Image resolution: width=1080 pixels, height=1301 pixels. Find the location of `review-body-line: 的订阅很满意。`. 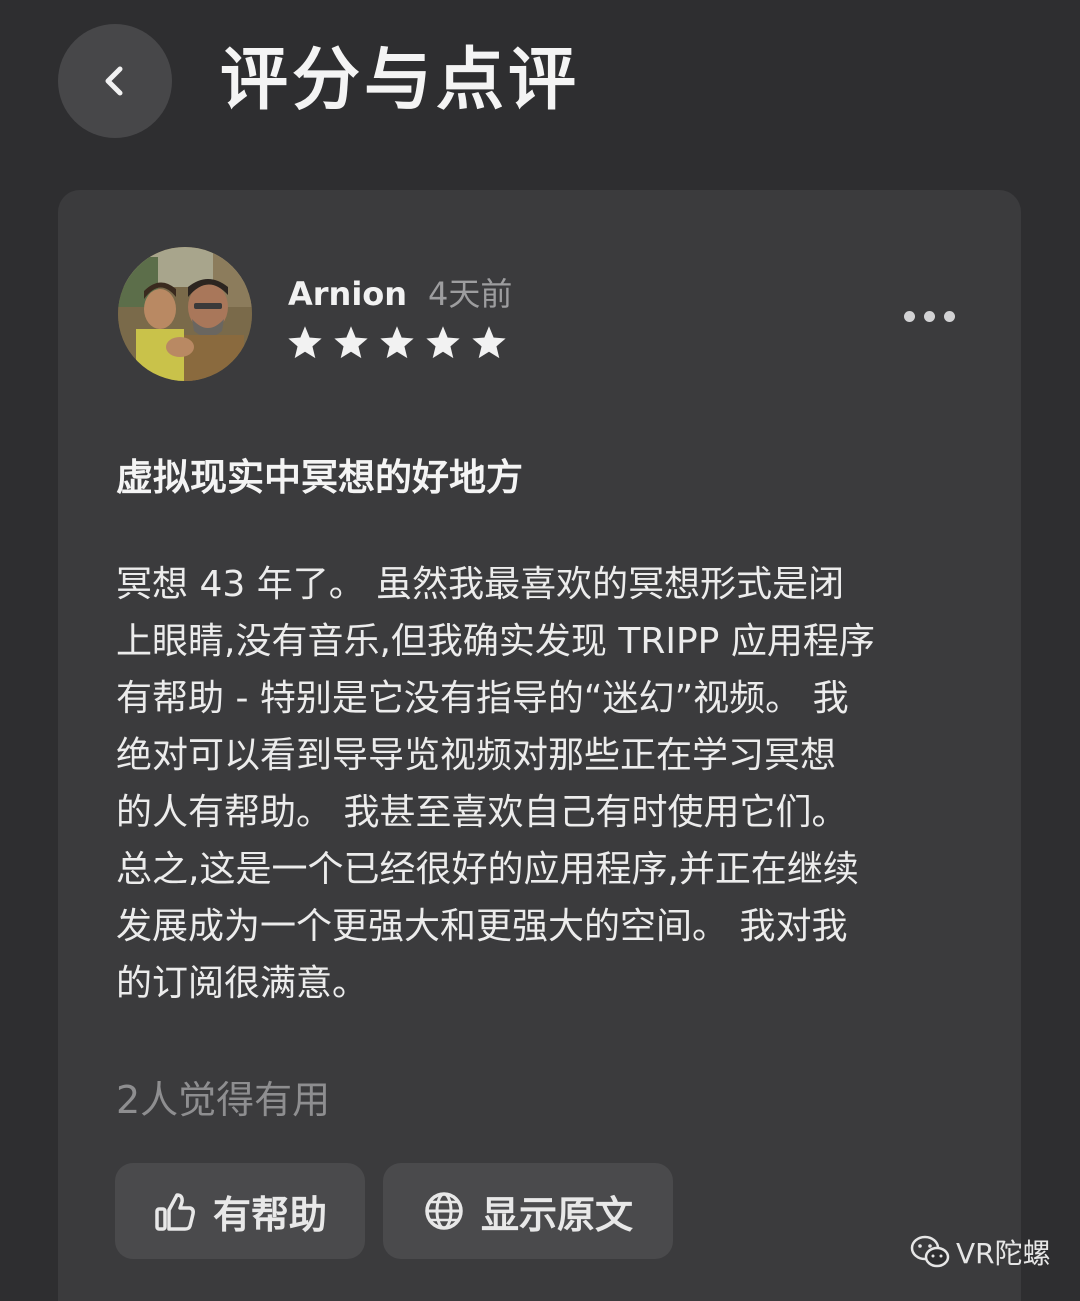

review-body-line: 的订阅很满意。 is located at coordinates (242, 983).